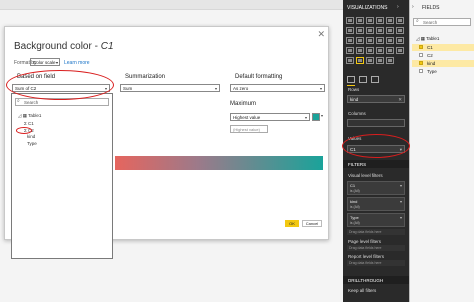 The width and height of the screenshot is (474, 302). I want to click on fields-table-item: ◿ ▦ Table1, so click(427, 39).